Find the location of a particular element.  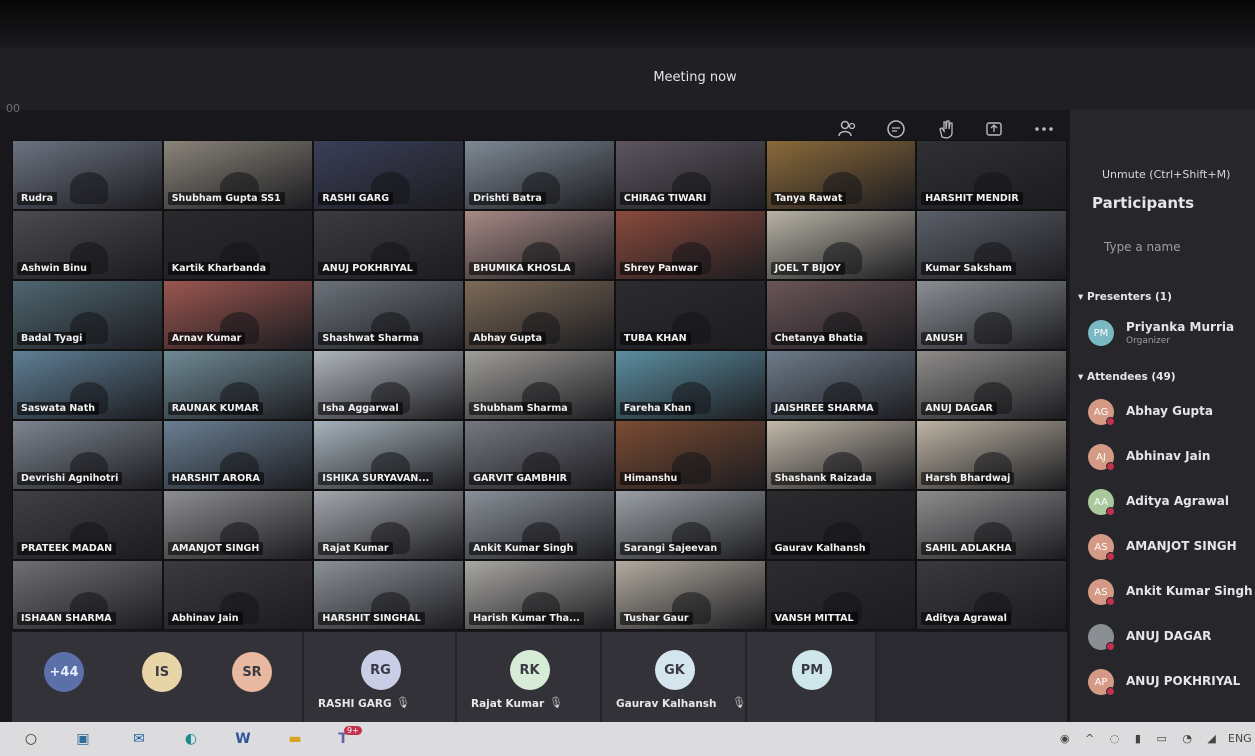

participant-video-tile: Shrey Panwar is located at coordinates (690, 245).